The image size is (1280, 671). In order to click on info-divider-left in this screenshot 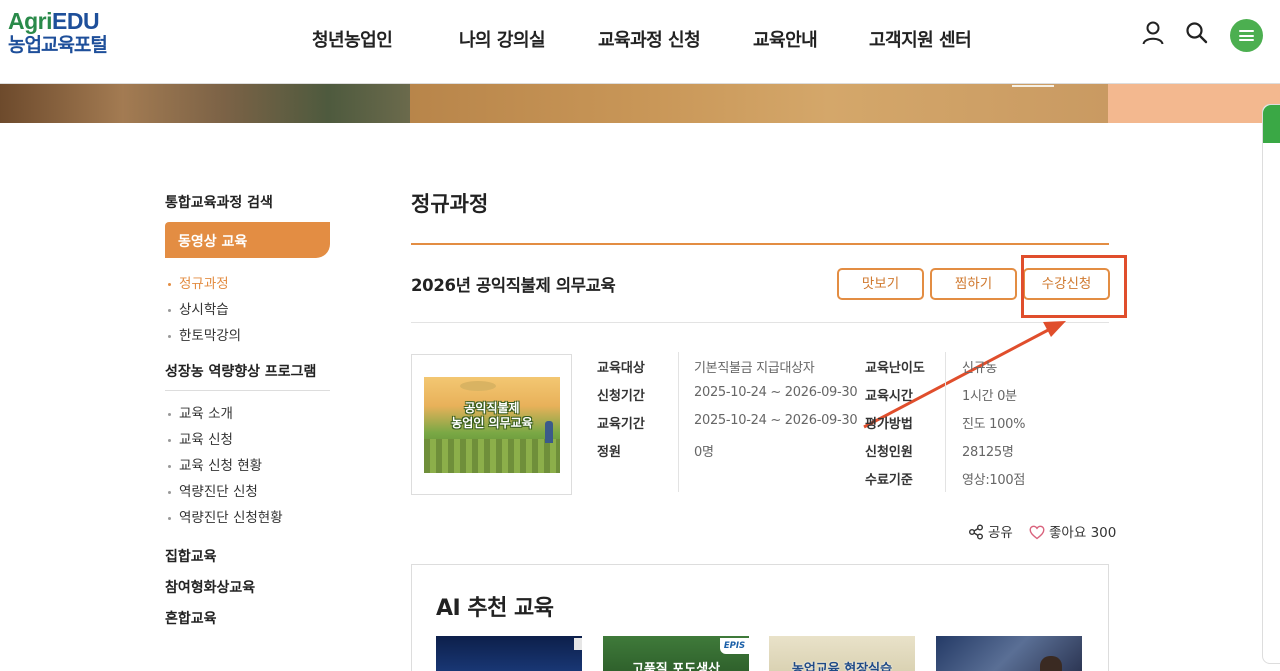, I will do `click(678, 422)`.